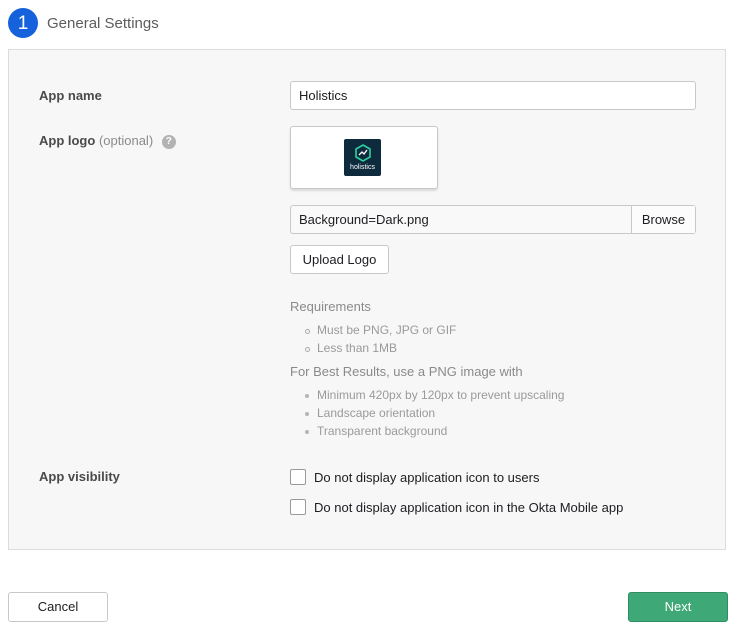  I want to click on requirement-item: Less than 1MB, so click(351, 348).